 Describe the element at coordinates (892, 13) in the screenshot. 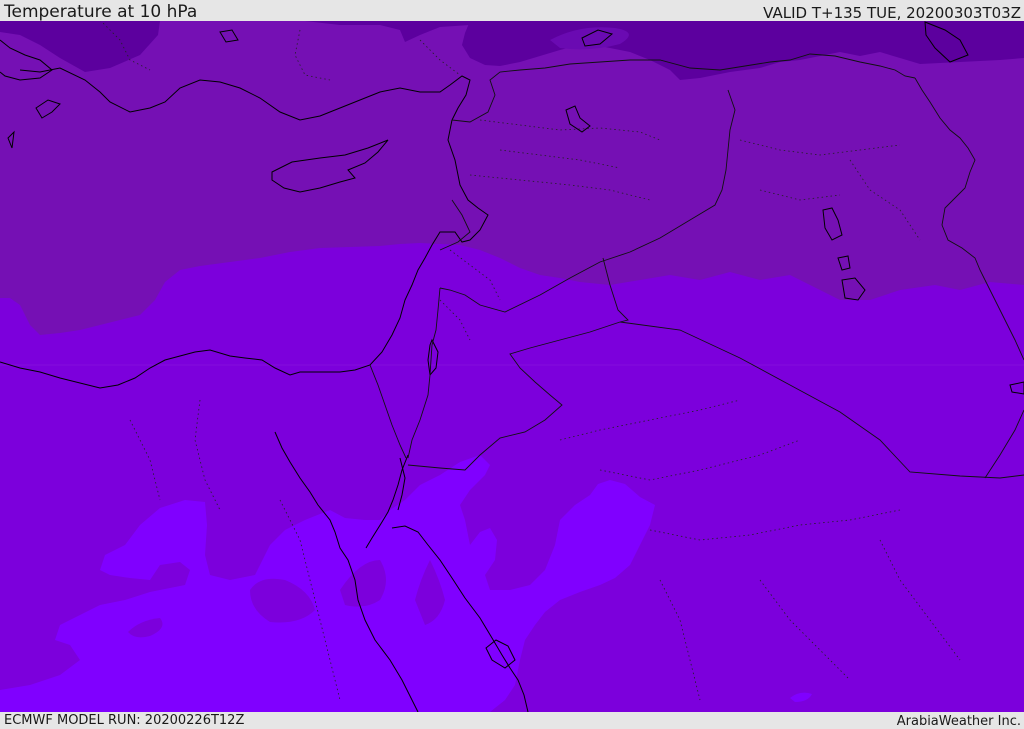

I see `valid-time: VALID T+135 TUE, 20200303T03Z` at that location.